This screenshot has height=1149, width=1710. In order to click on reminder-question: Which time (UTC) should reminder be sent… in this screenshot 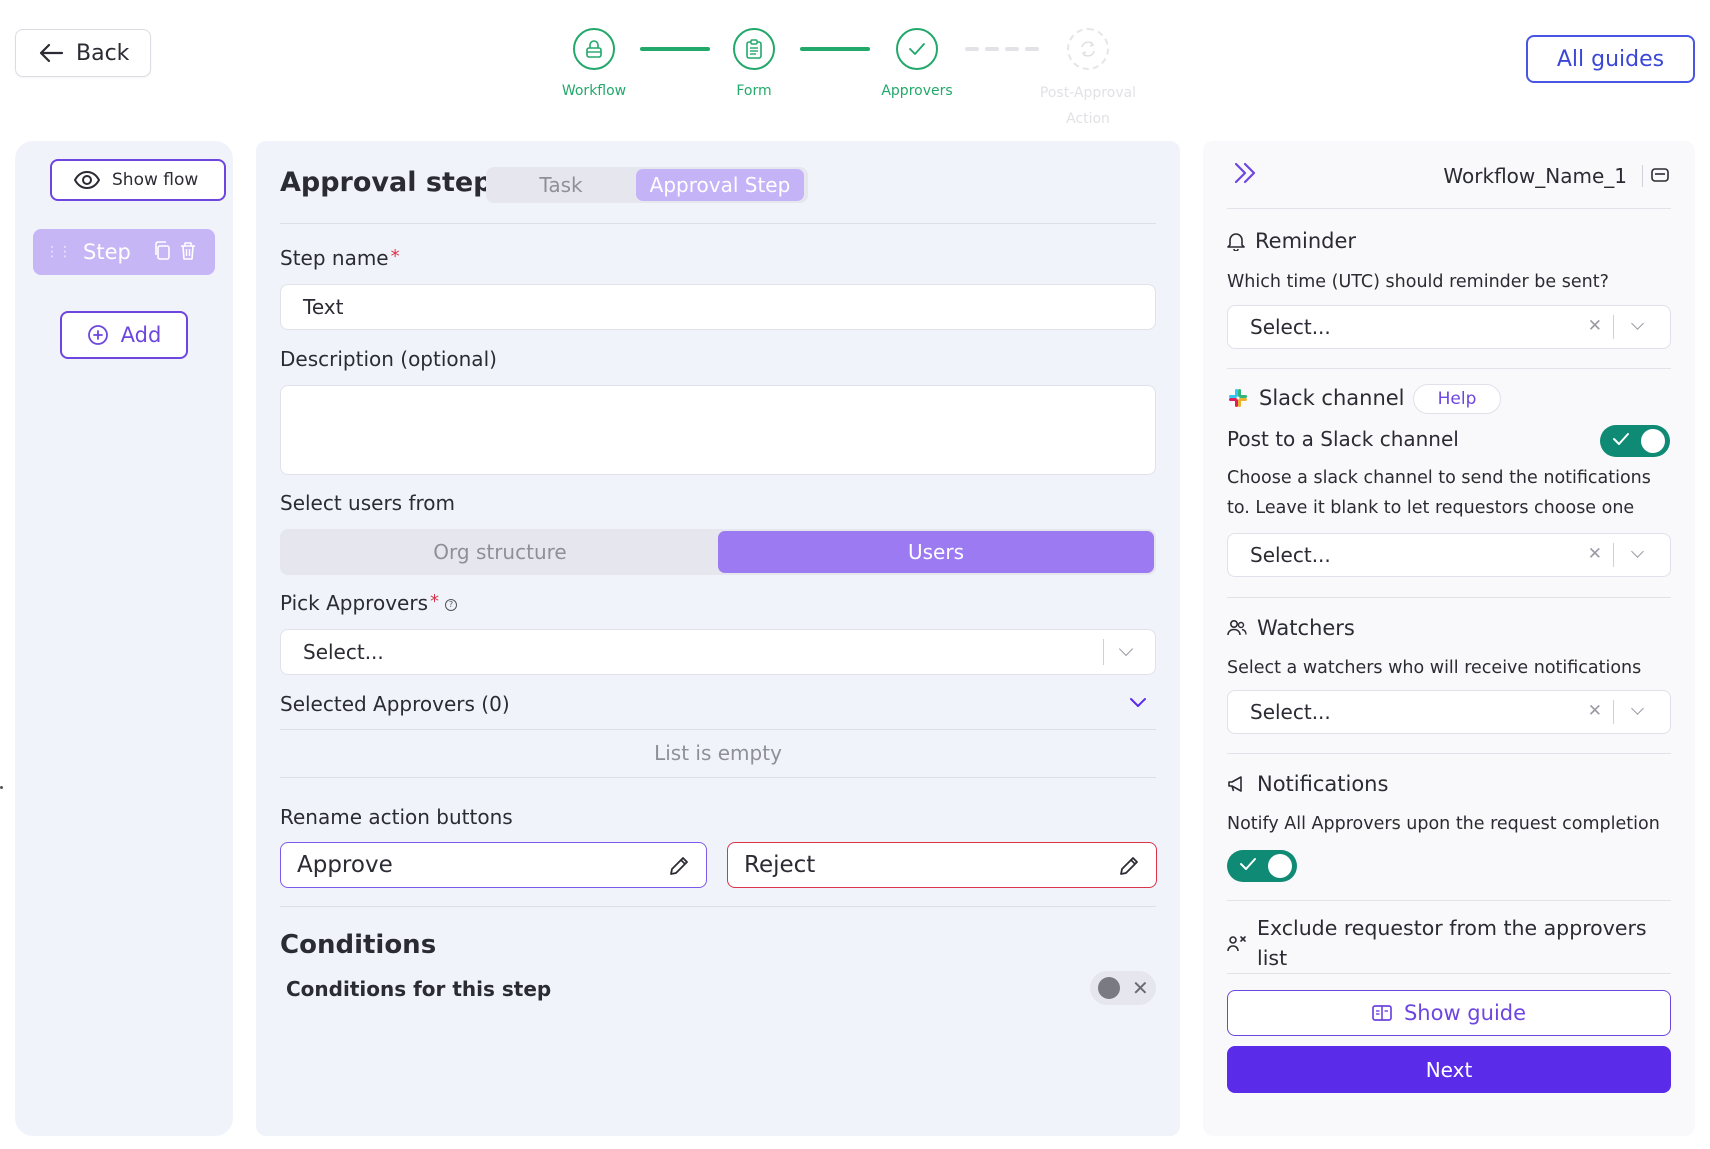, I will do `click(1418, 282)`.